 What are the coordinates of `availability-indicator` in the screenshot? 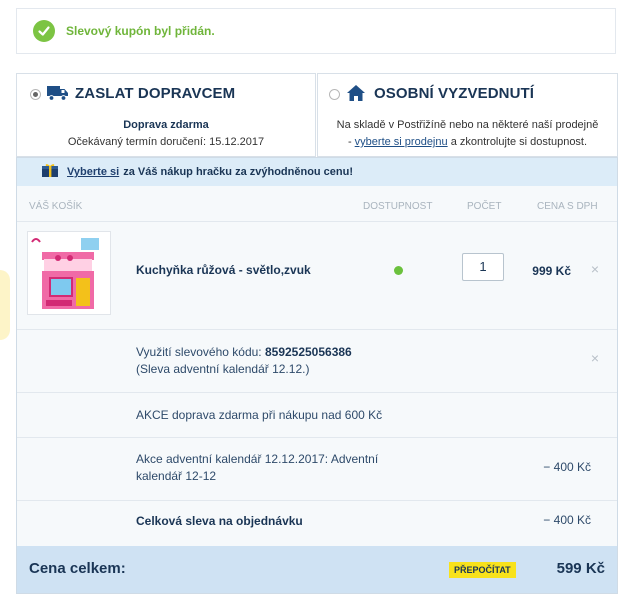 It's located at (398, 270).